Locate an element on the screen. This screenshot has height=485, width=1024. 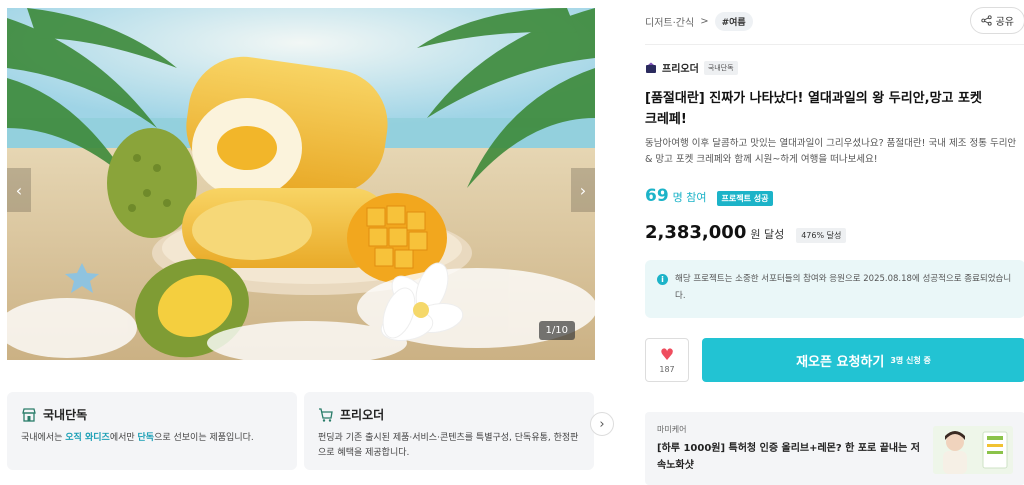
card-title: 프리오더 is located at coordinates (362, 415).